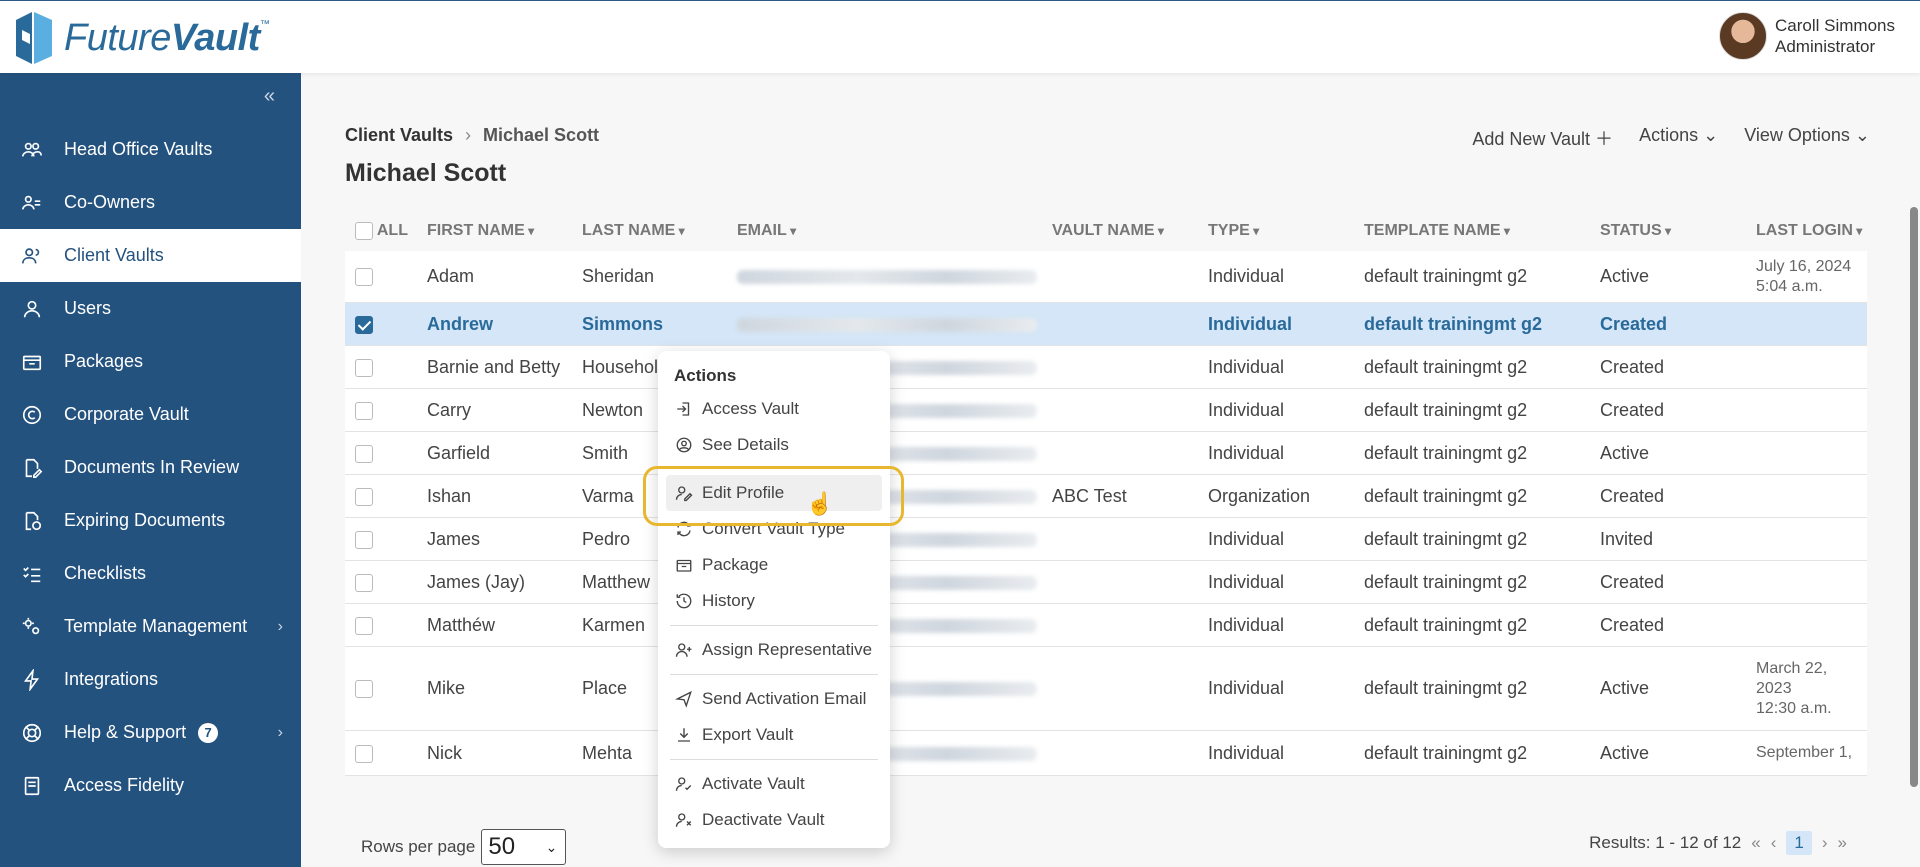 This screenshot has width=1920, height=867. Describe the element at coordinates (541, 135) in the screenshot. I see `breadcrumb-current: Michael Scott` at that location.